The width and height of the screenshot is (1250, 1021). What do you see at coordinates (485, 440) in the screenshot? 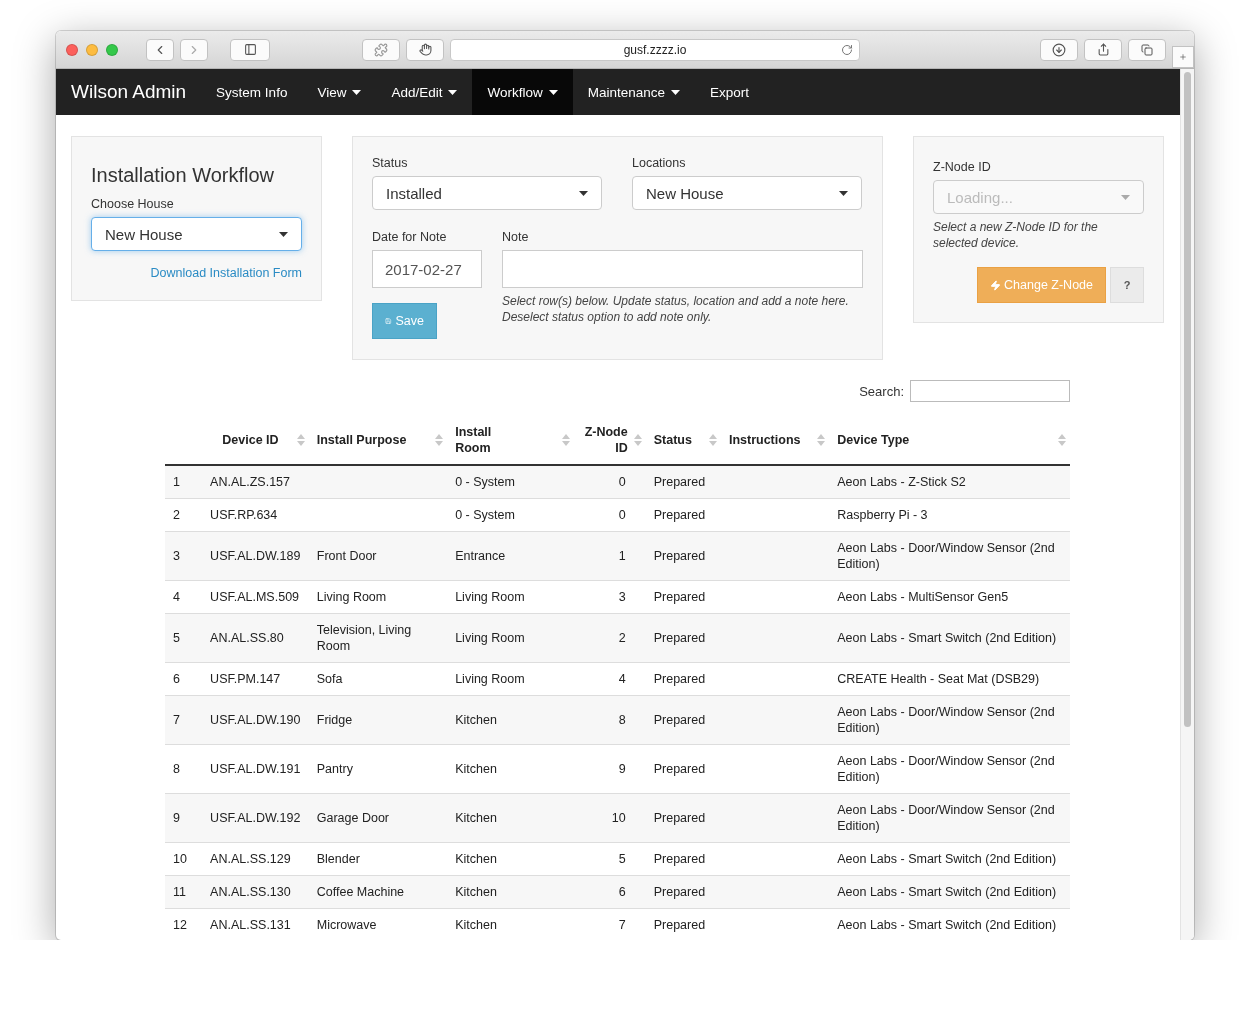
I see `column-header: Install Room` at bounding box center [485, 440].